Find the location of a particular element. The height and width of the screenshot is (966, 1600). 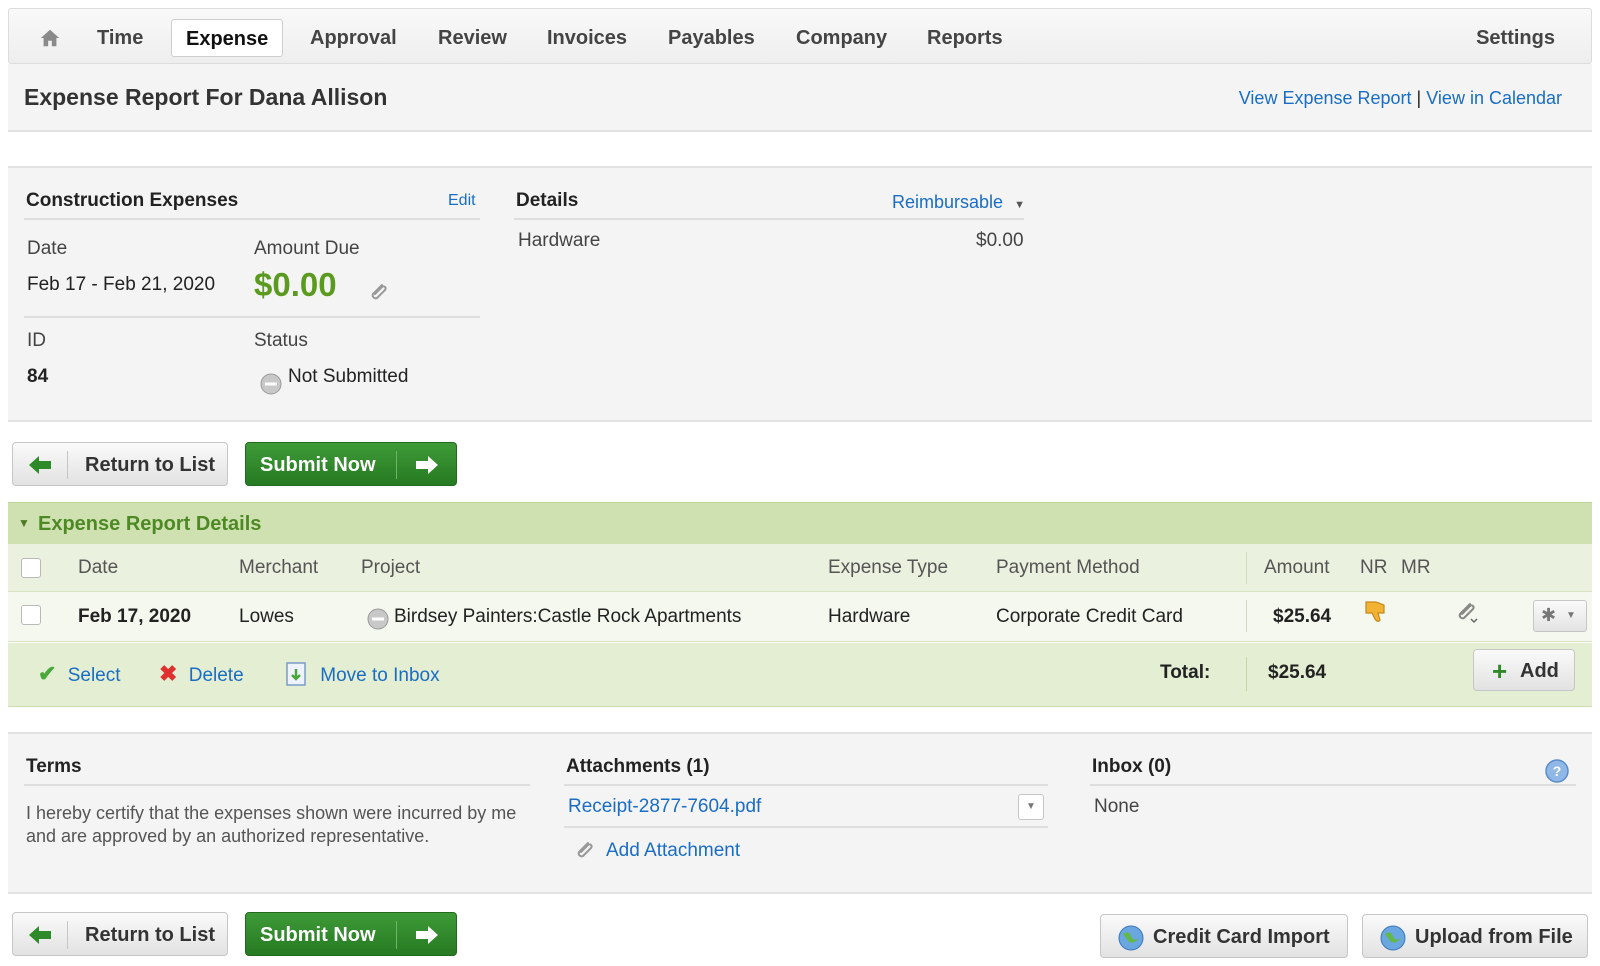

row-actions-menu: ✱ ▼ is located at coordinates (1560, 616).